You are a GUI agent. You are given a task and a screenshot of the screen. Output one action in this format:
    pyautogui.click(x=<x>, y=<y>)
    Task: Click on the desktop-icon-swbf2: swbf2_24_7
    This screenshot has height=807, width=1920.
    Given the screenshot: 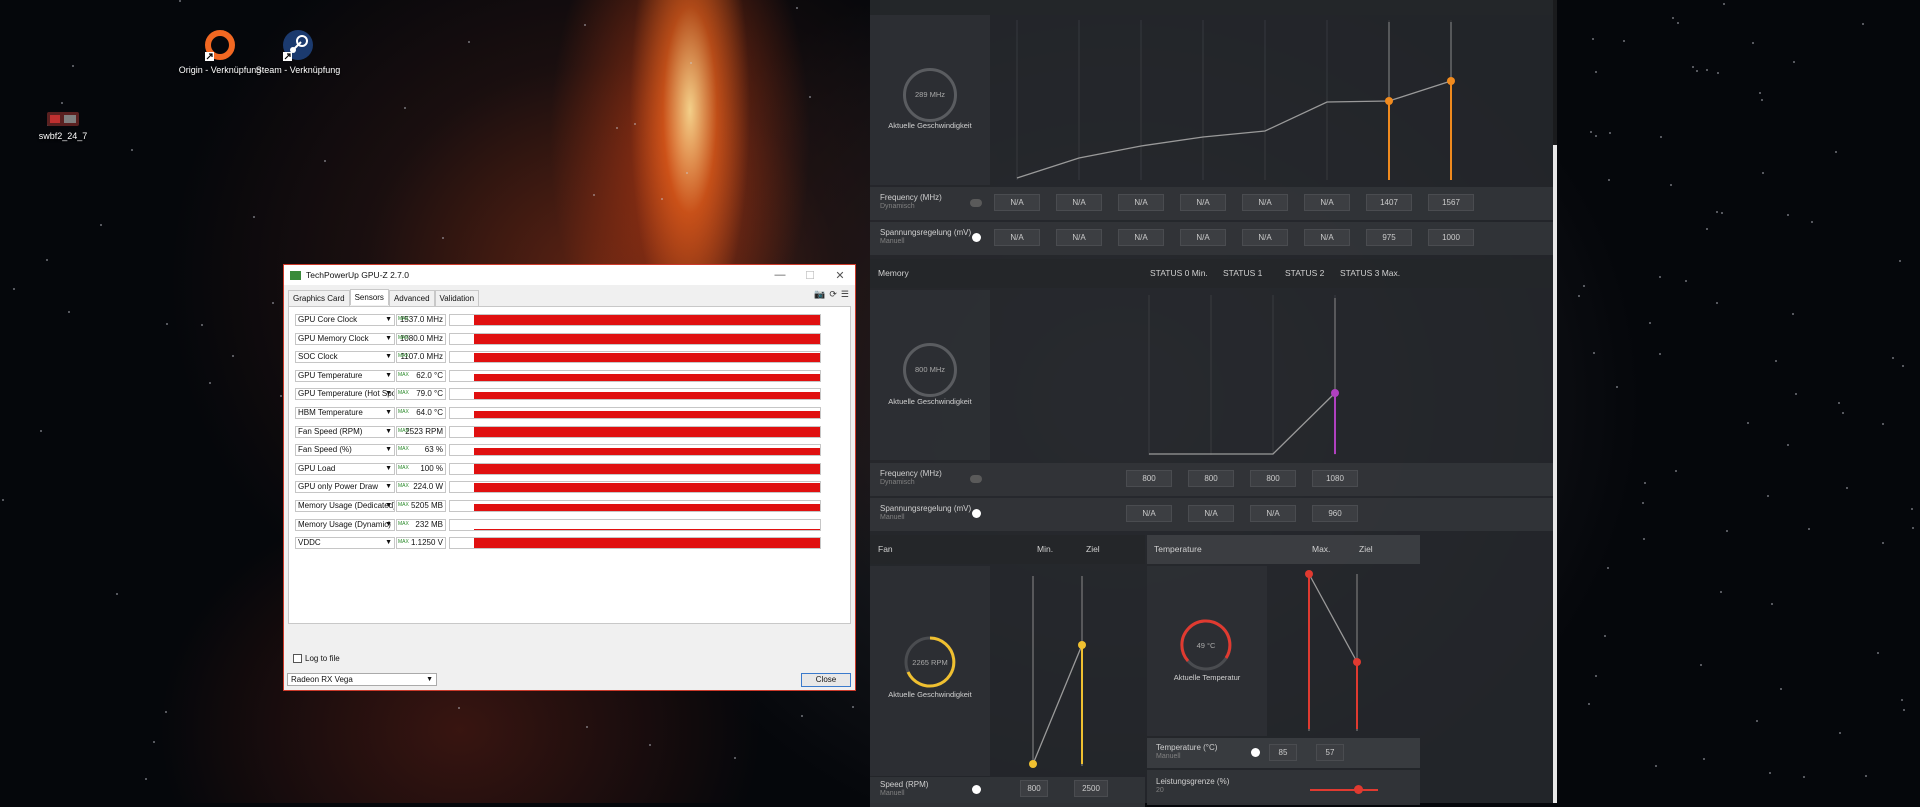 What is the action you would take?
    pyautogui.click(x=63, y=126)
    